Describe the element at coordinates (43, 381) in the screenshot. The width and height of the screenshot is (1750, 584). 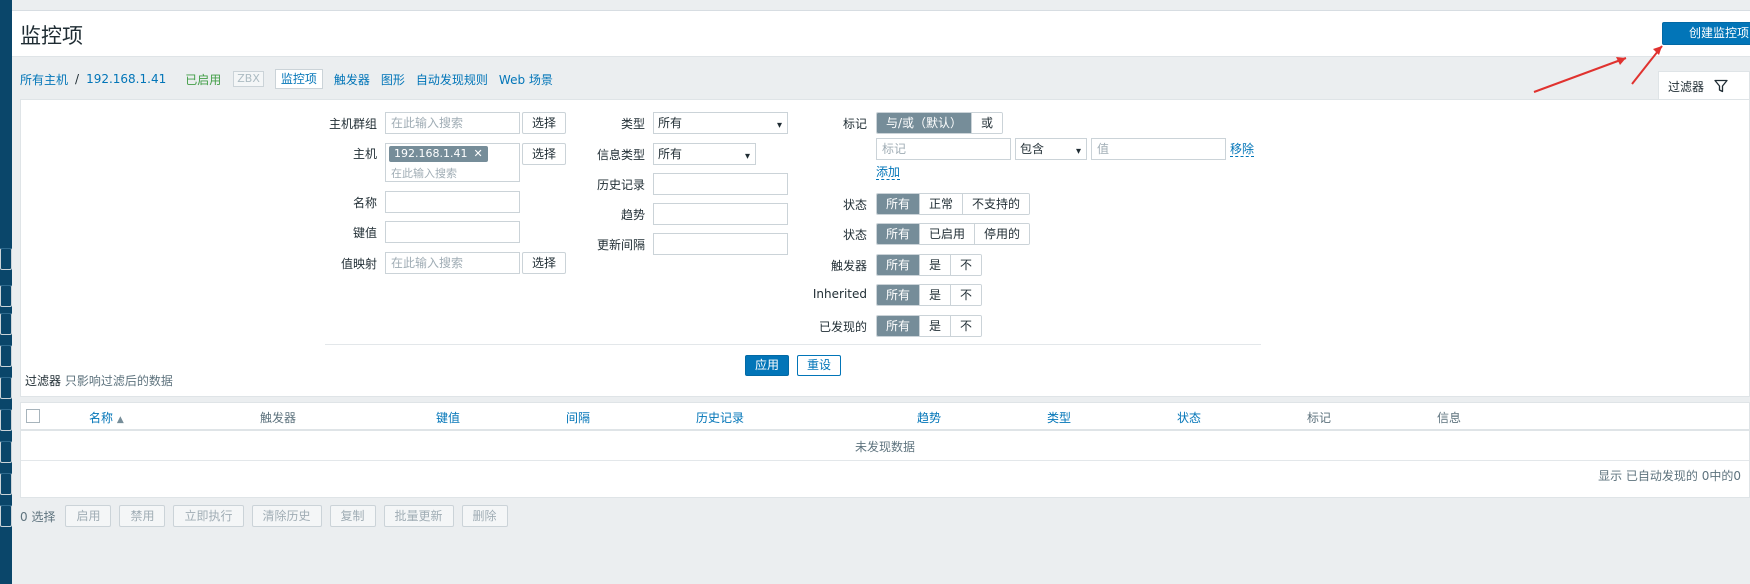
I see `filter-note-title: 过滤器` at that location.